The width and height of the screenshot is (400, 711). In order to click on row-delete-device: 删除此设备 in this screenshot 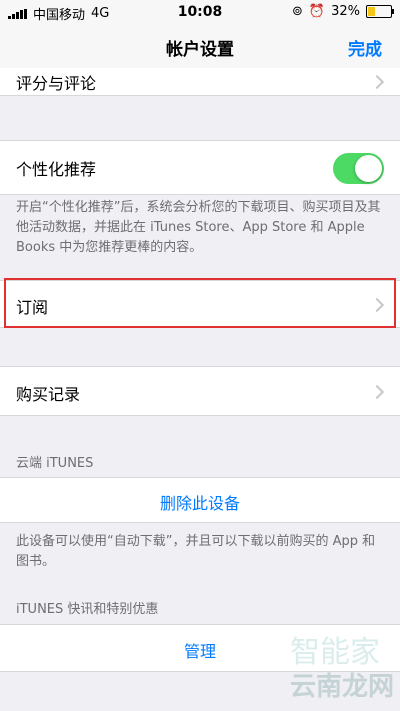, I will do `click(200, 500)`.